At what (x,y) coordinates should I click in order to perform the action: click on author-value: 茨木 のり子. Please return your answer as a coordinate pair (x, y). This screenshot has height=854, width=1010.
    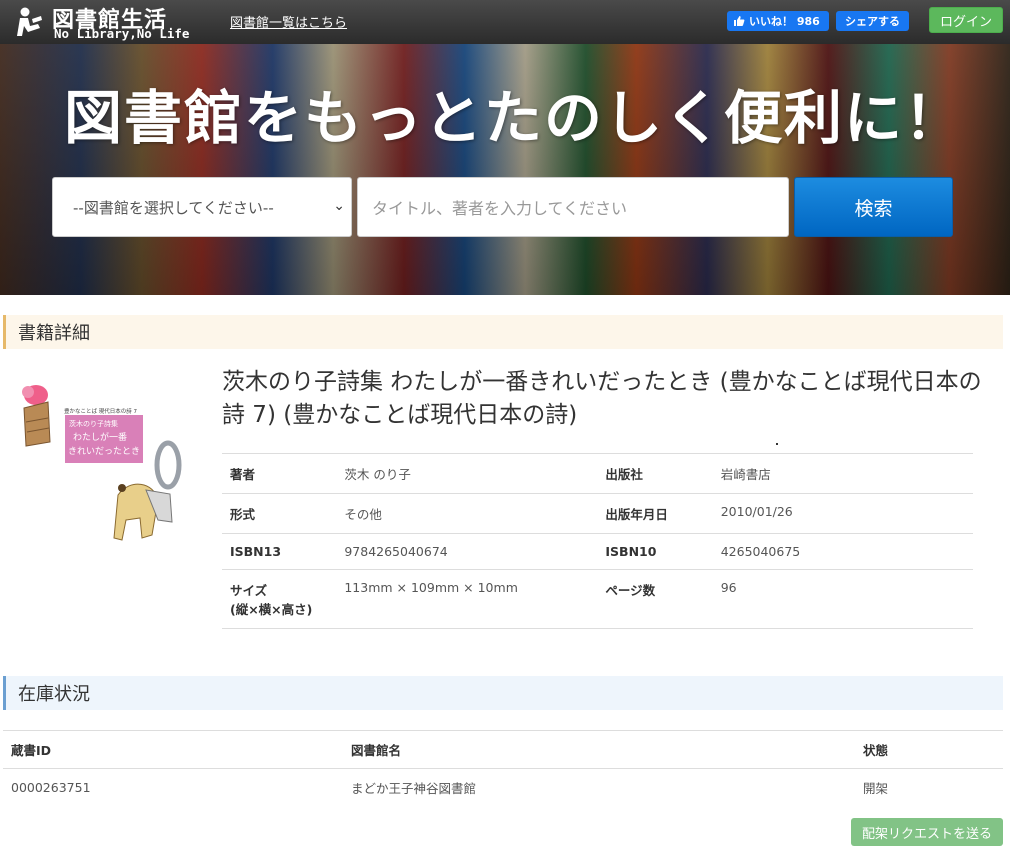
    Looking at the image, I should click on (467, 473).